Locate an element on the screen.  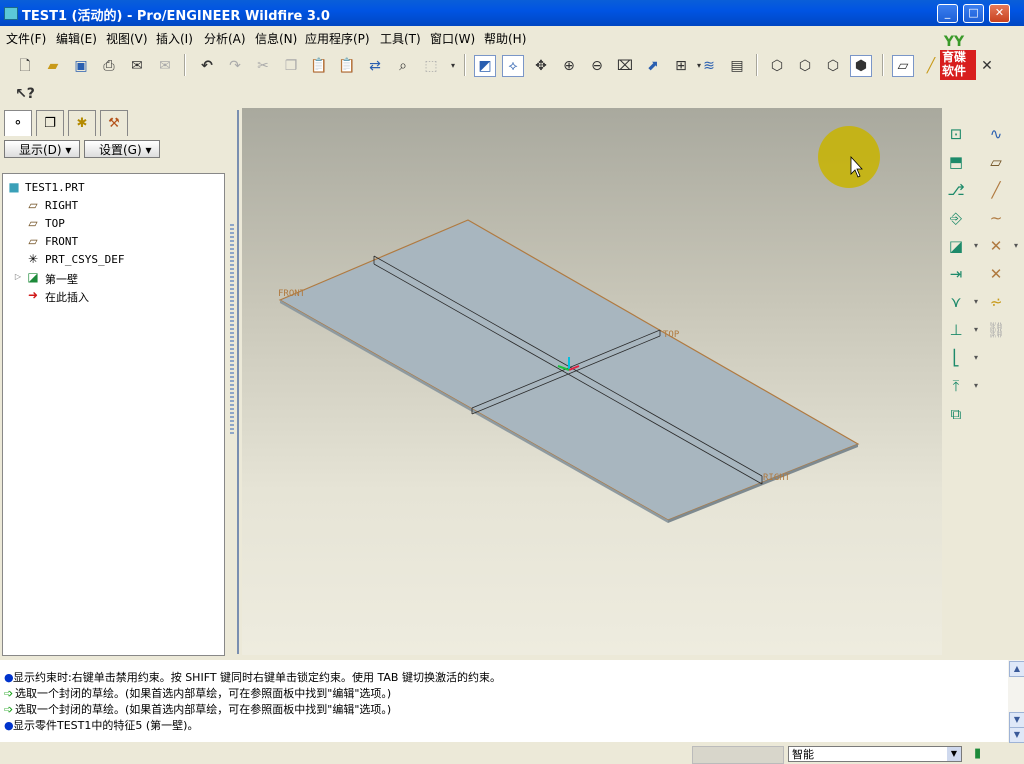
tree-item-right: RIGHT is located at coordinates (61, 205).